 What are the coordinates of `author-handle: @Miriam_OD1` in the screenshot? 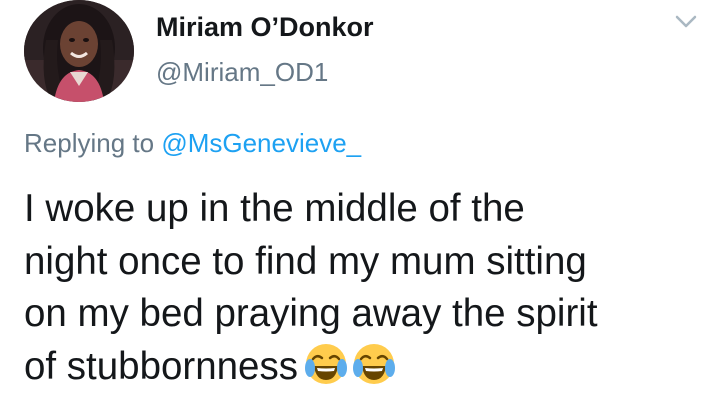 It's located at (242, 72).